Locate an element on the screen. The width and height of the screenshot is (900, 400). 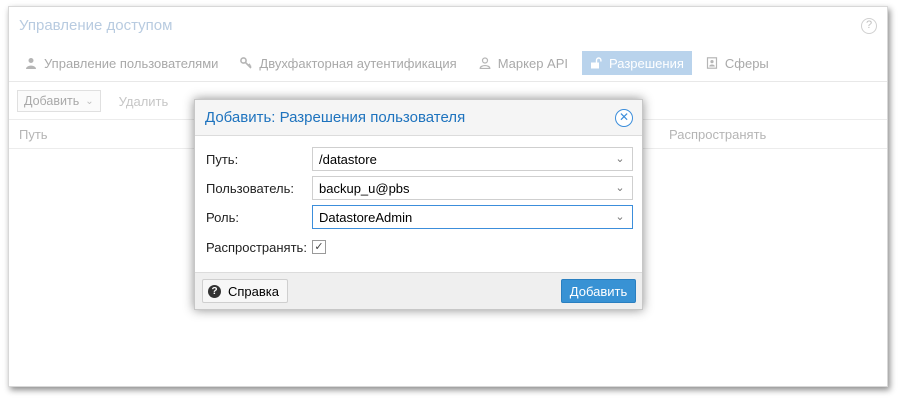
help-button: ? Справка is located at coordinates (245, 291).